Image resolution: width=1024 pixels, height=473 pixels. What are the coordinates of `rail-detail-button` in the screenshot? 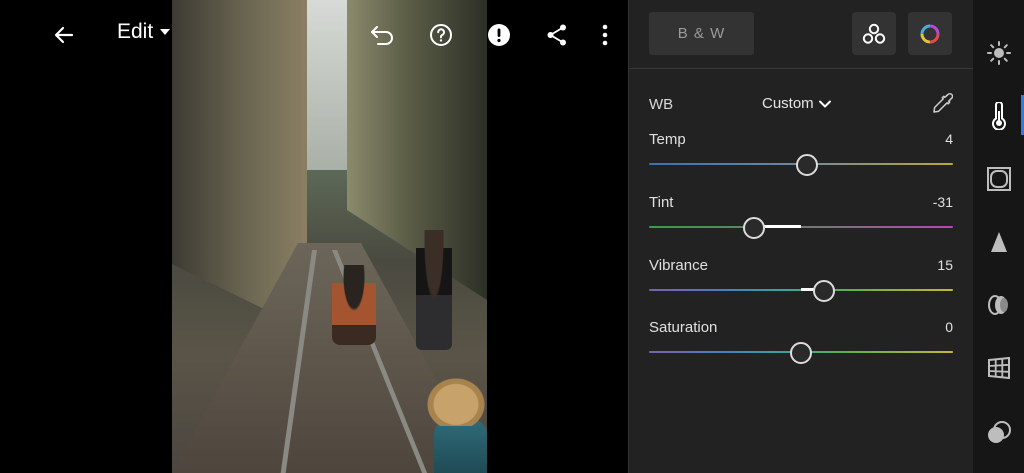 It's located at (998, 242).